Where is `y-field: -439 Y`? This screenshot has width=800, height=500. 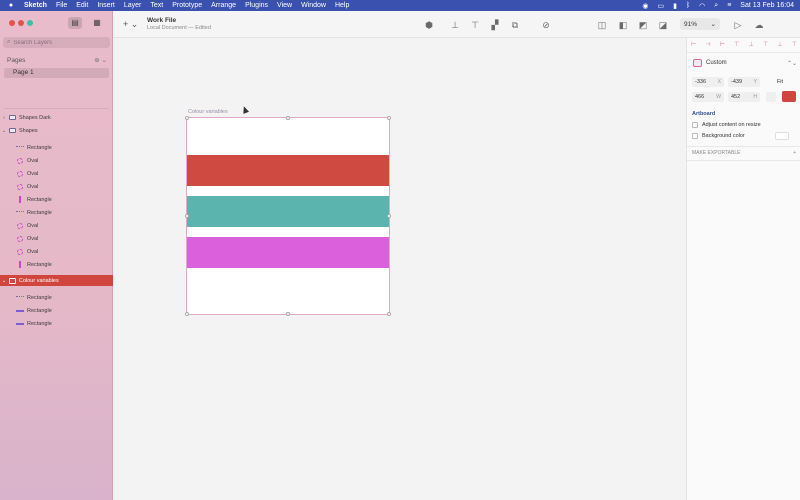 y-field: -439 Y is located at coordinates (744, 82).